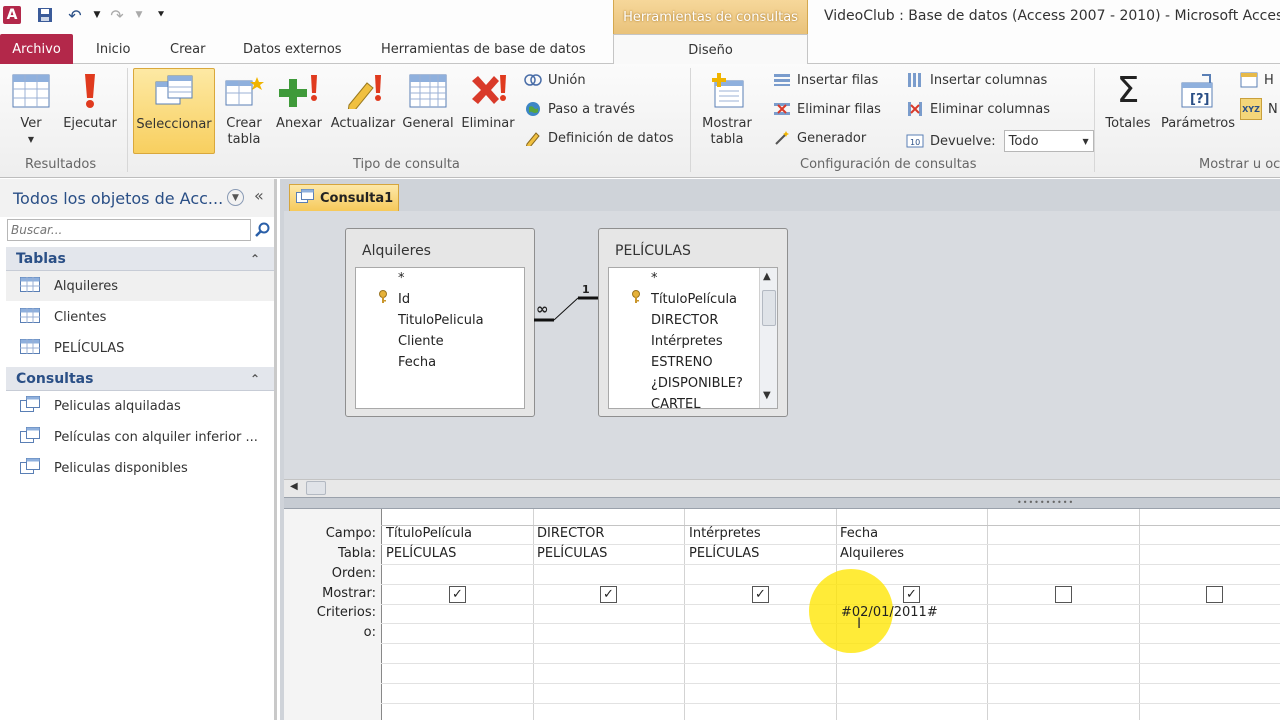 The image size is (1280, 720). Describe the element at coordinates (259, 195) in the screenshot. I see `shutter-bar-close-icon: «` at that location.